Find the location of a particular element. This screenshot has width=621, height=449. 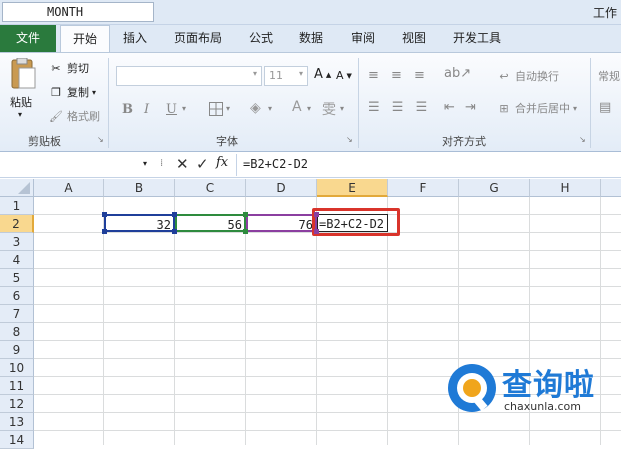

tab-home: 开始 is located at coordinates (85, 38).